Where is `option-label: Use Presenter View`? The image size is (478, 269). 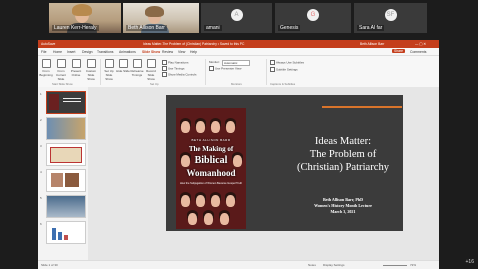 option-label: Use Presenter View is located at coordinates (228, 68).